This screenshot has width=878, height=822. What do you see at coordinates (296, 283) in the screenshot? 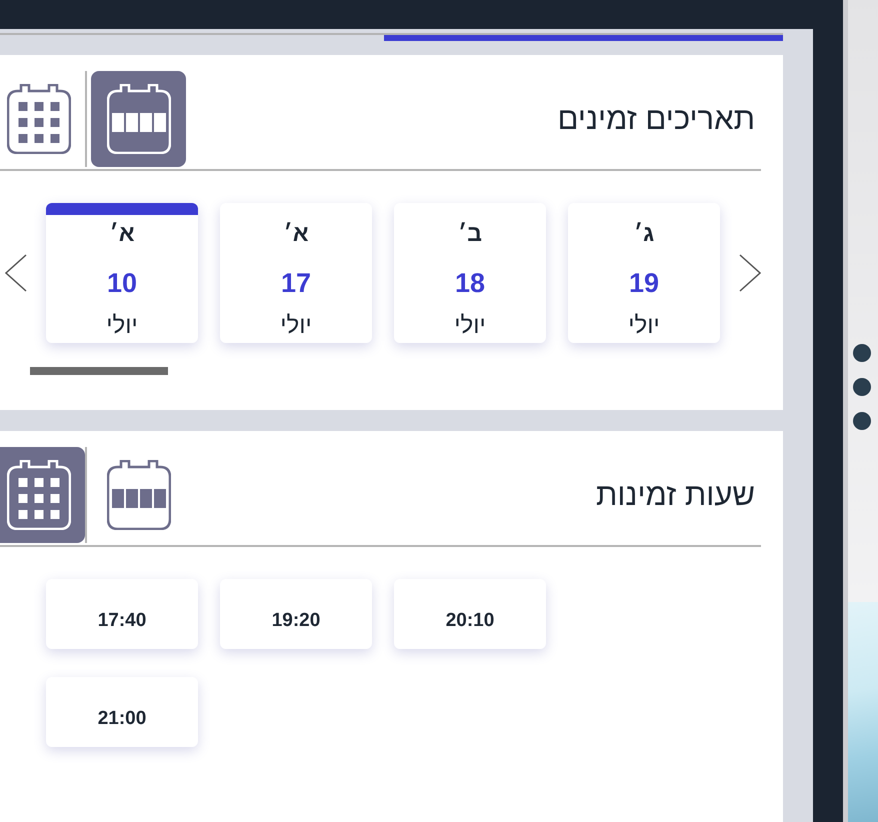
I see `day-number: 17` at bounding box center [296, 283].